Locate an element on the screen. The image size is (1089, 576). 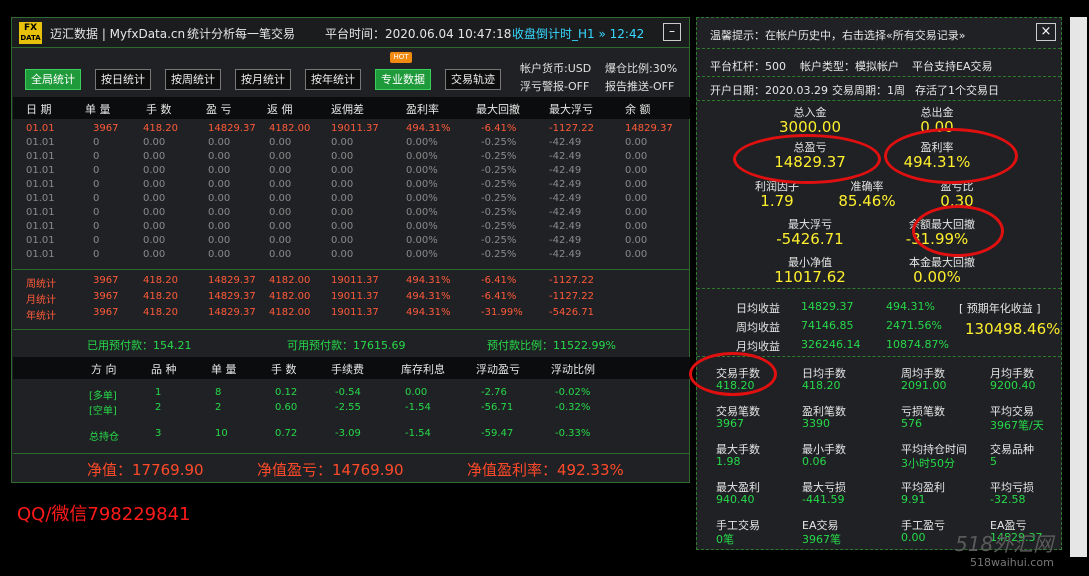
grid-value: 0笔 is located at coordinates (725, 539).